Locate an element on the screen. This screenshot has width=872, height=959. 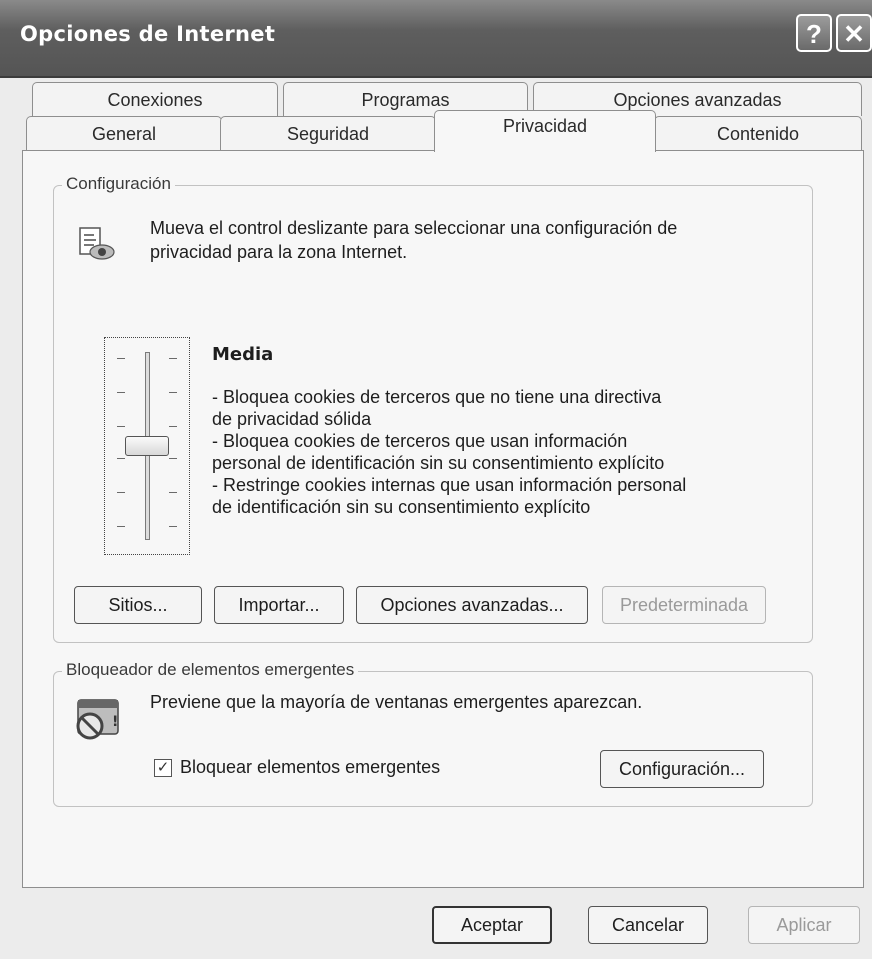
privacy-level-slider is located at coordinates (147, 446).